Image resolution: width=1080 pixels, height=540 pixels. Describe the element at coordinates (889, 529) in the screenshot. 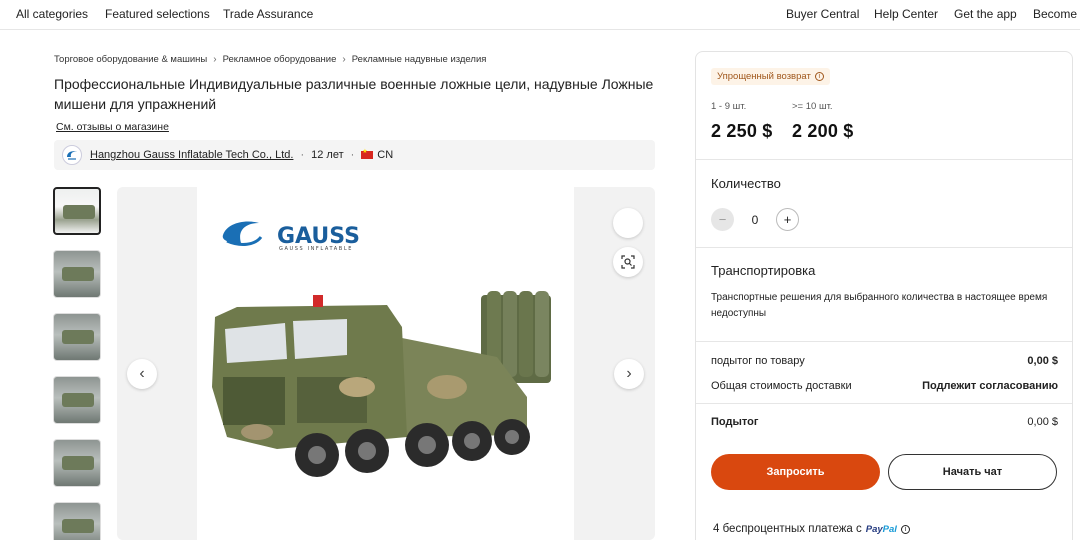

I see `paypal-pal-text: Pal` at that location.